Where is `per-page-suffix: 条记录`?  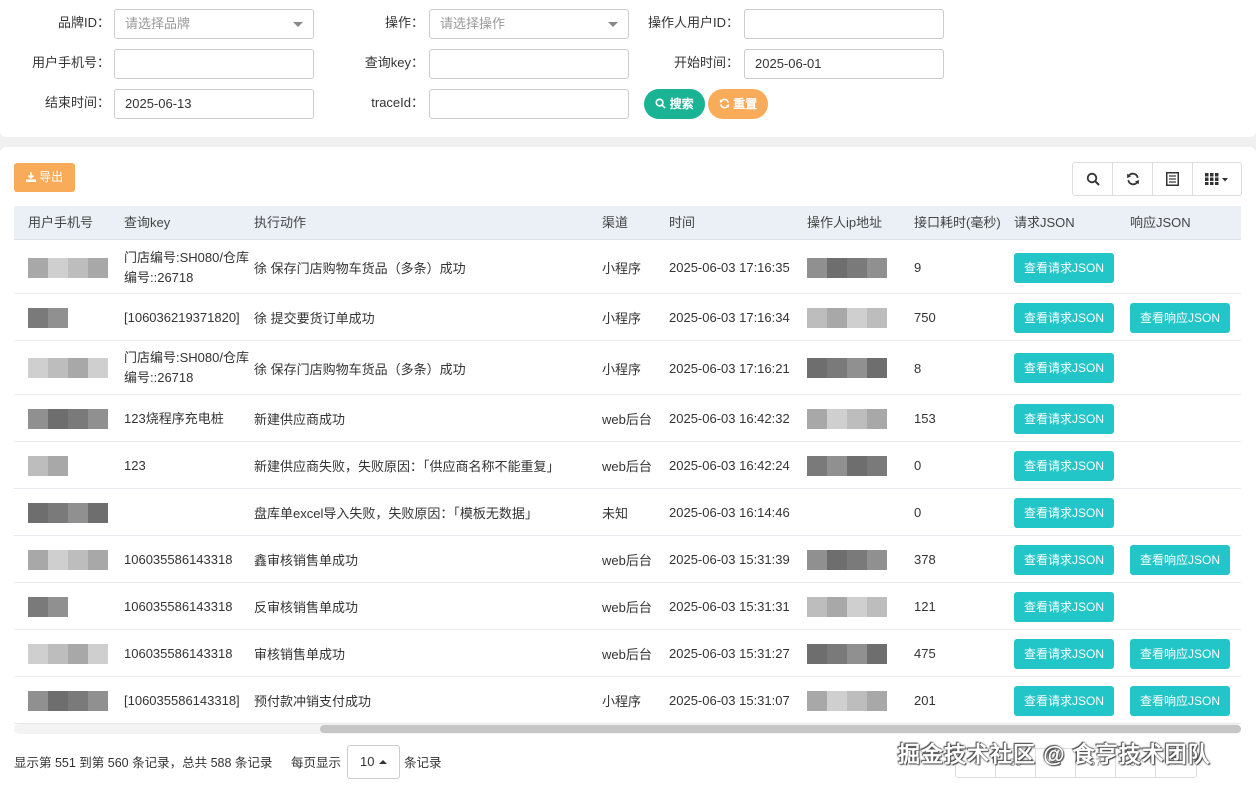 per-page-suffix: 条记录 is located at coordinates (423, 763).